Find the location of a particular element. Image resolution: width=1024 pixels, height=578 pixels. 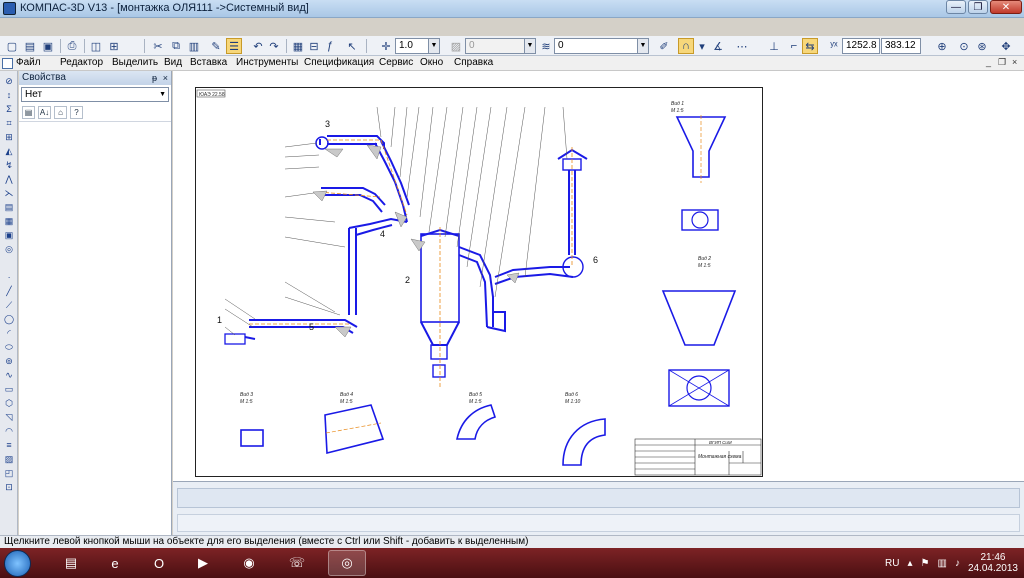

local-cs-icon: ∡ is located at coordinates (718, 46).